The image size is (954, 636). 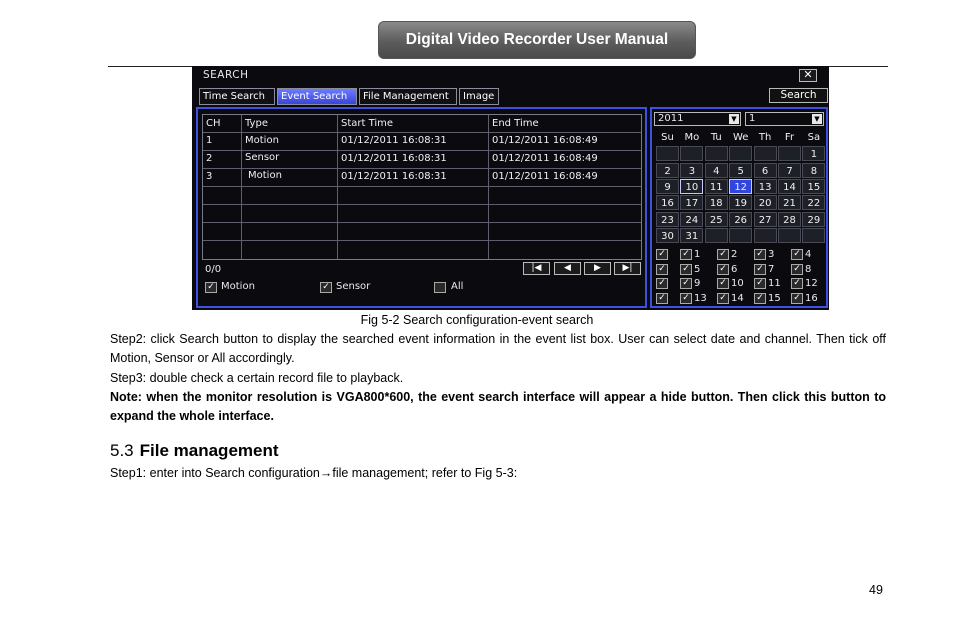 I want to click on calendar-day-18: 18, so click(x=716, y=203).